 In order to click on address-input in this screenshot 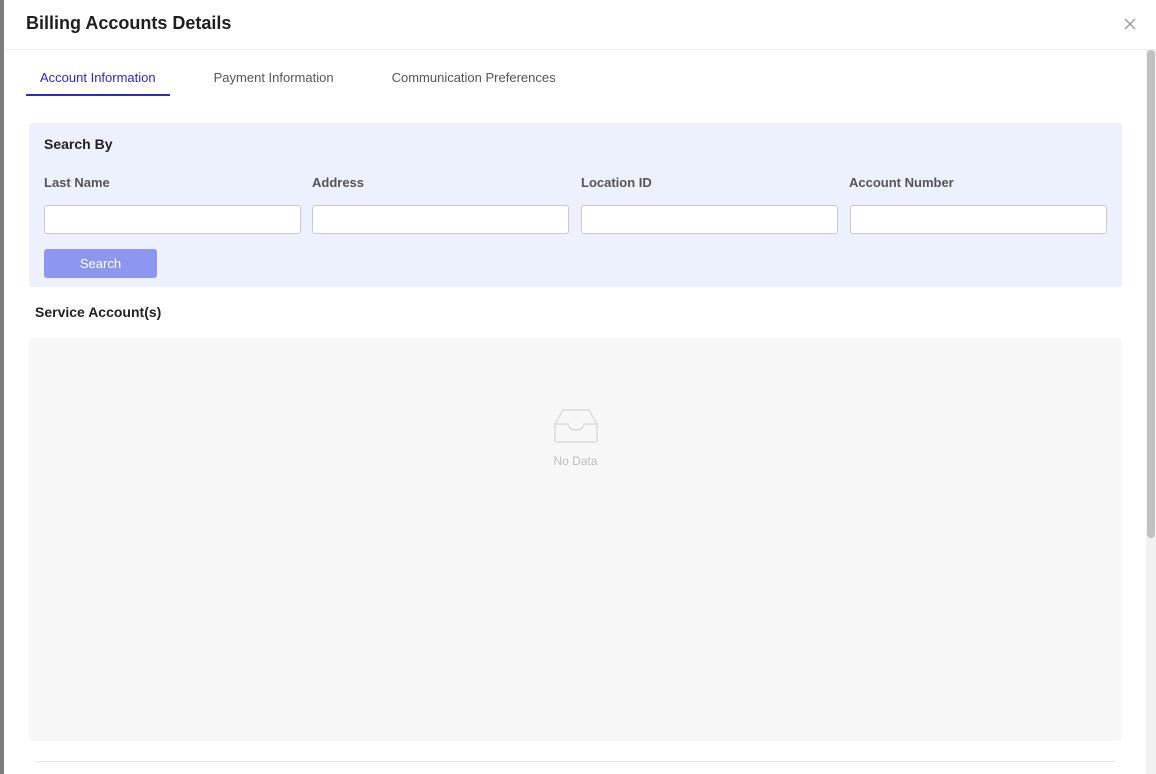, I will do `click(440, 219)`.